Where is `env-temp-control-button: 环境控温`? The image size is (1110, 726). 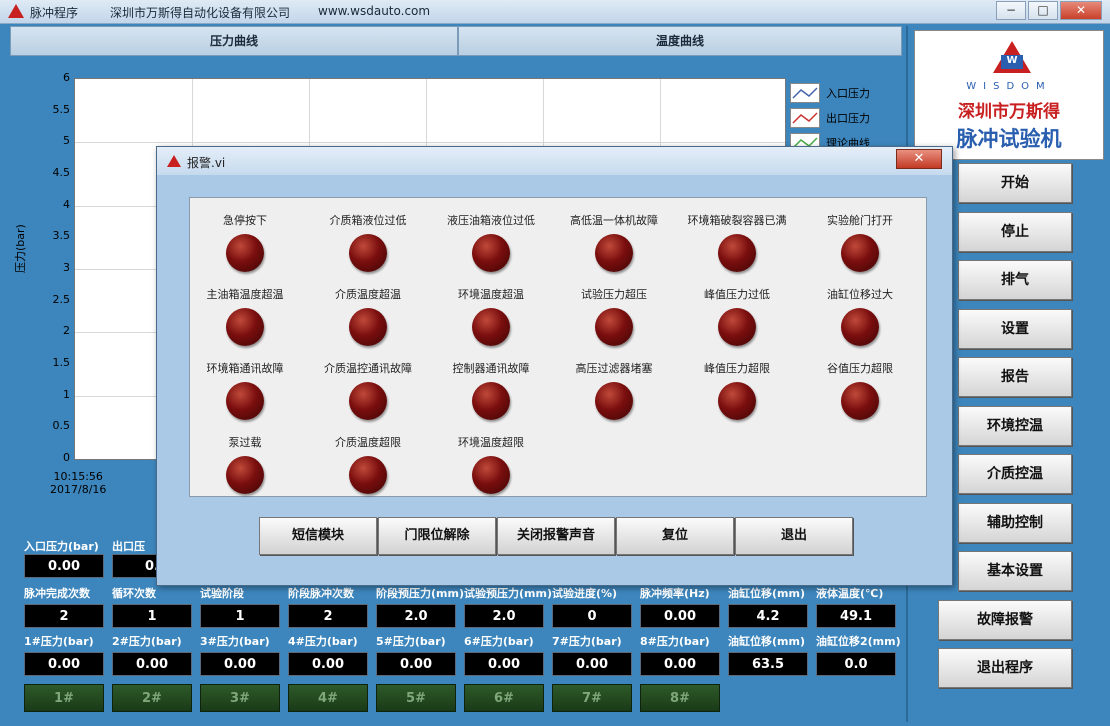 env-temp-control-button: 环境控温 is located at coordinates (1015, 425).